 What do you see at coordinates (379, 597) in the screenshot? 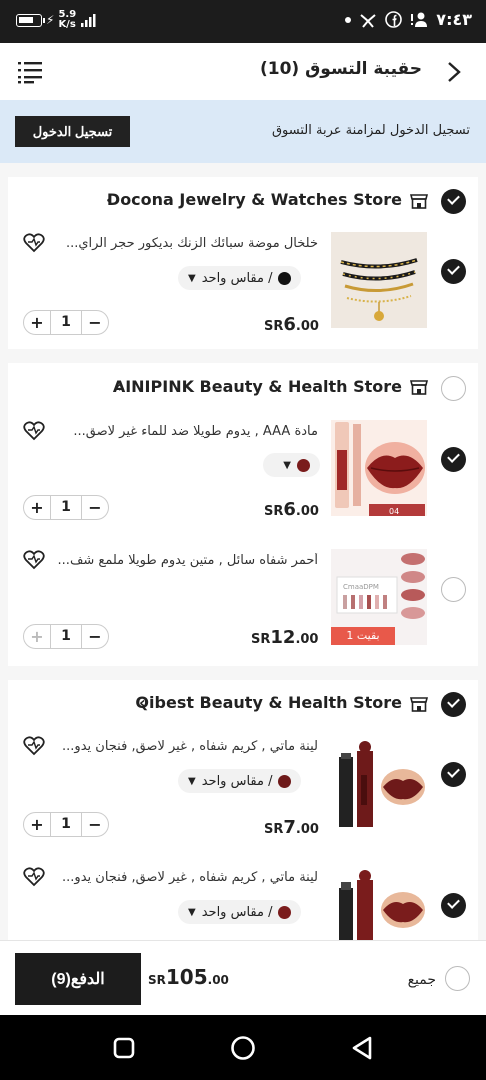
I see `product-image: CmaaDPM بقيت 1` at bounding box center [379, 597].